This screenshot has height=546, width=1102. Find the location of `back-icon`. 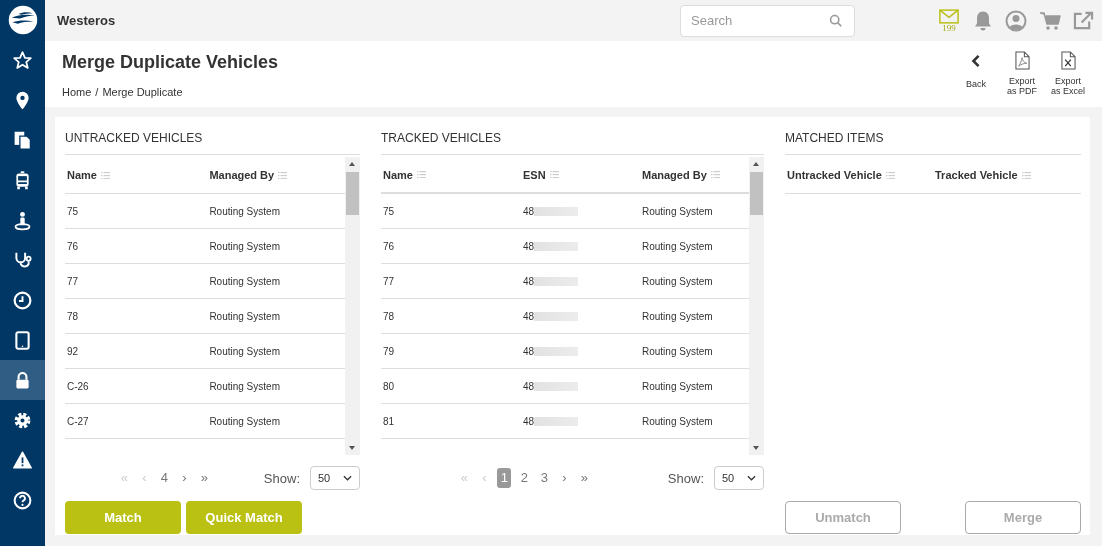

back-icon is located at coordinates (976, 61).